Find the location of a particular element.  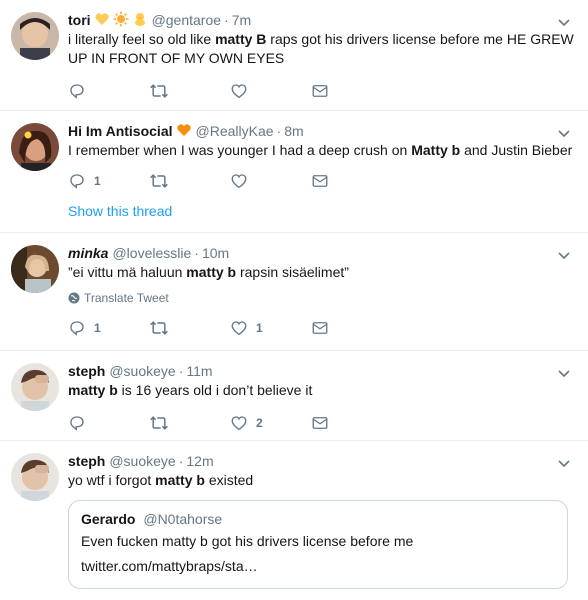

chick-icon is located at coordinates (140, 20).